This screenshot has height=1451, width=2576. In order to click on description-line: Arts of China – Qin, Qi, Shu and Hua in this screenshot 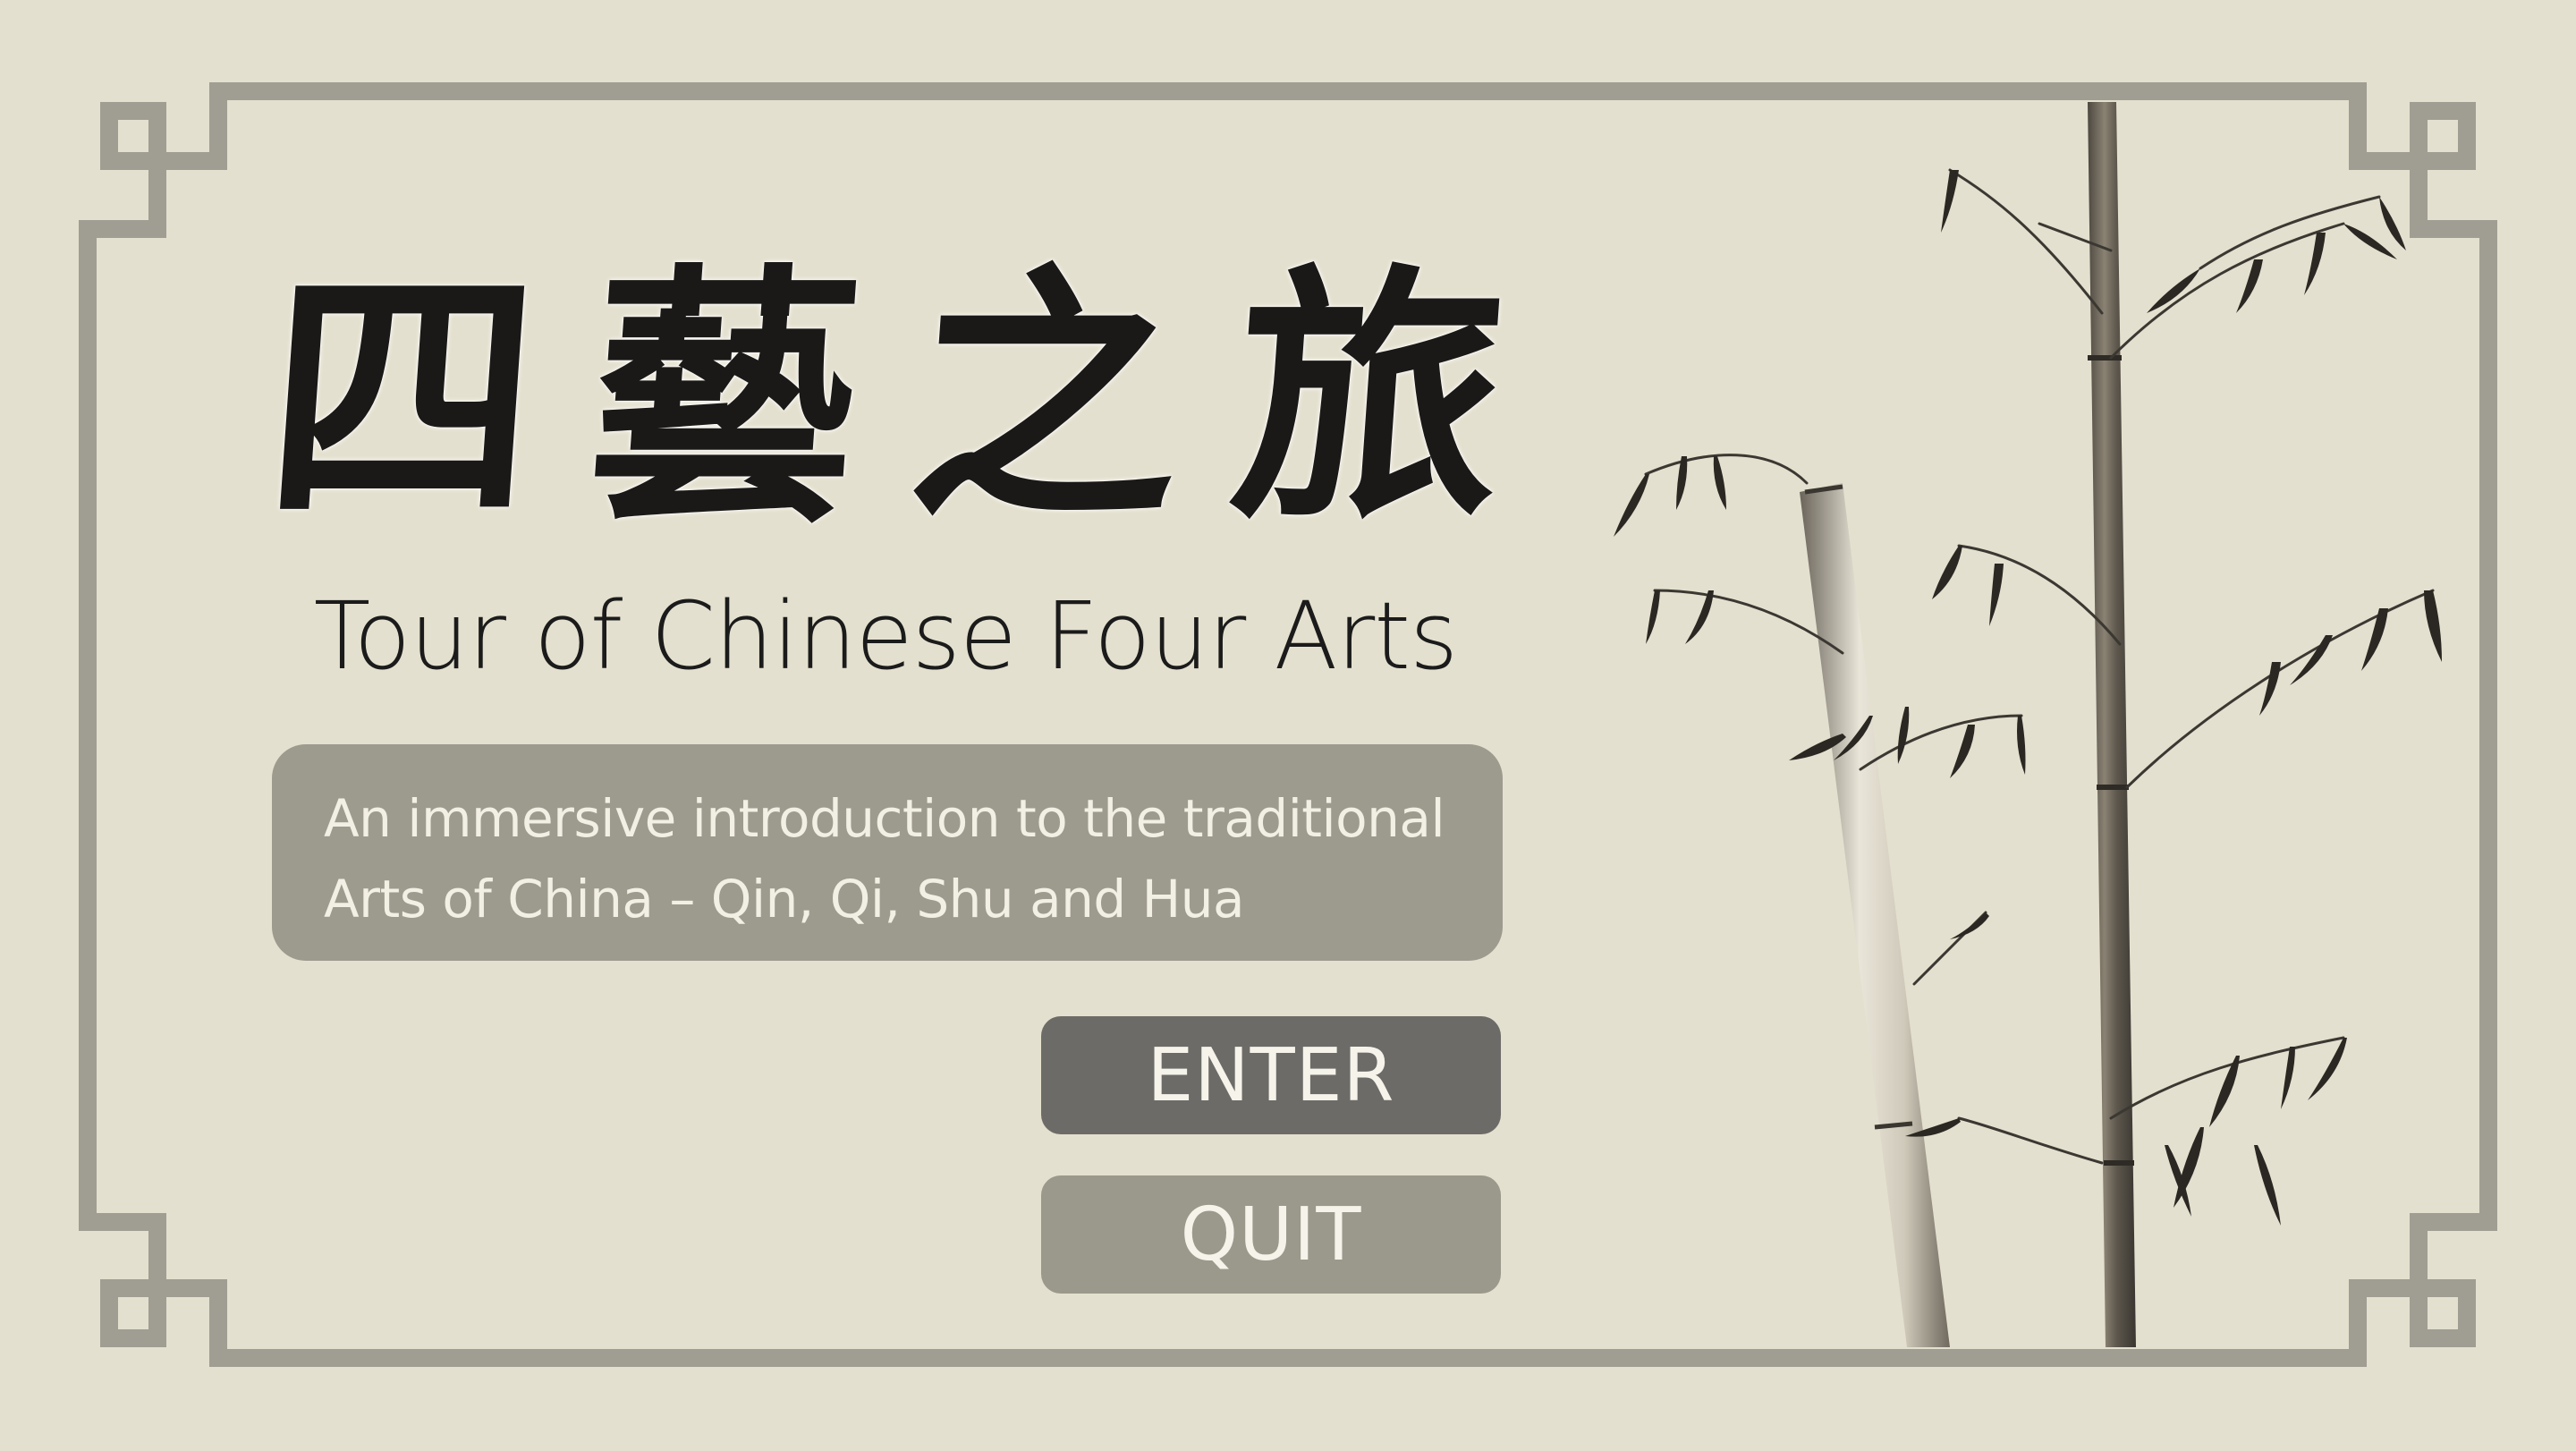, I will do `click(784, 899)`.